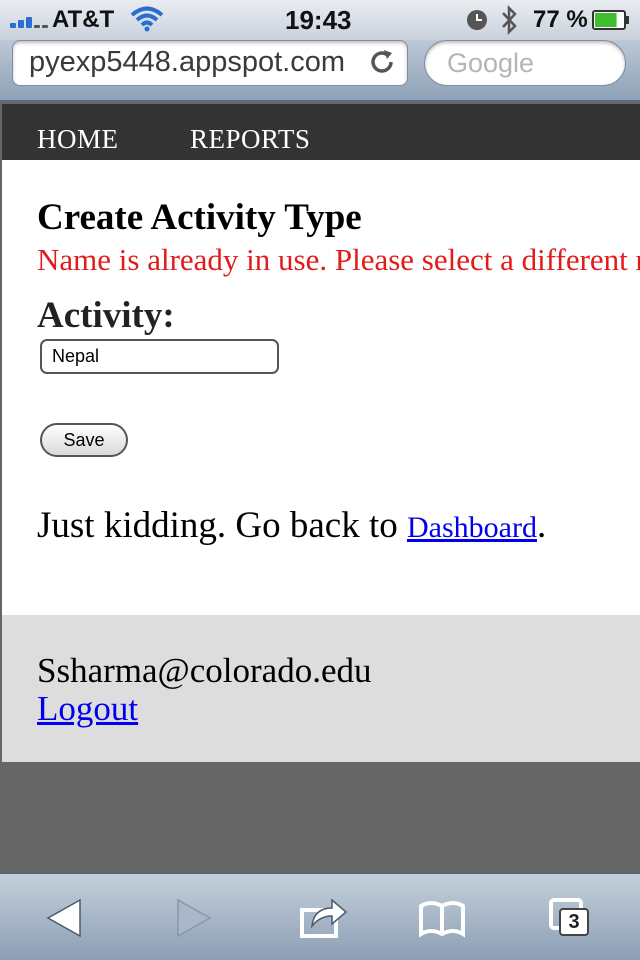 This screenshot has width=640, height=960. I want to click on status-bar: AT&T 19:43 77 %, so click(320, 20).